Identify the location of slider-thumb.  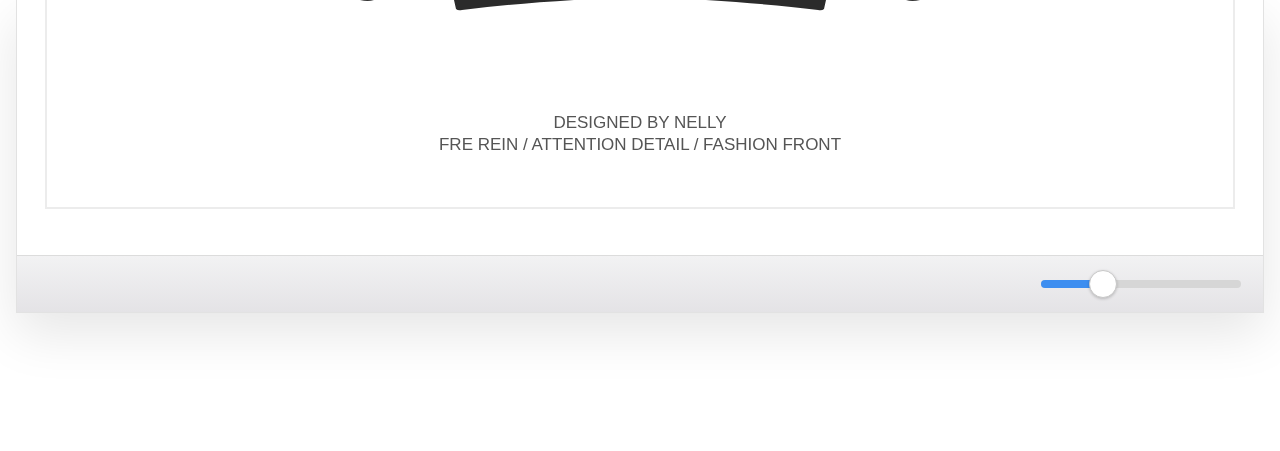
(1103, 284).